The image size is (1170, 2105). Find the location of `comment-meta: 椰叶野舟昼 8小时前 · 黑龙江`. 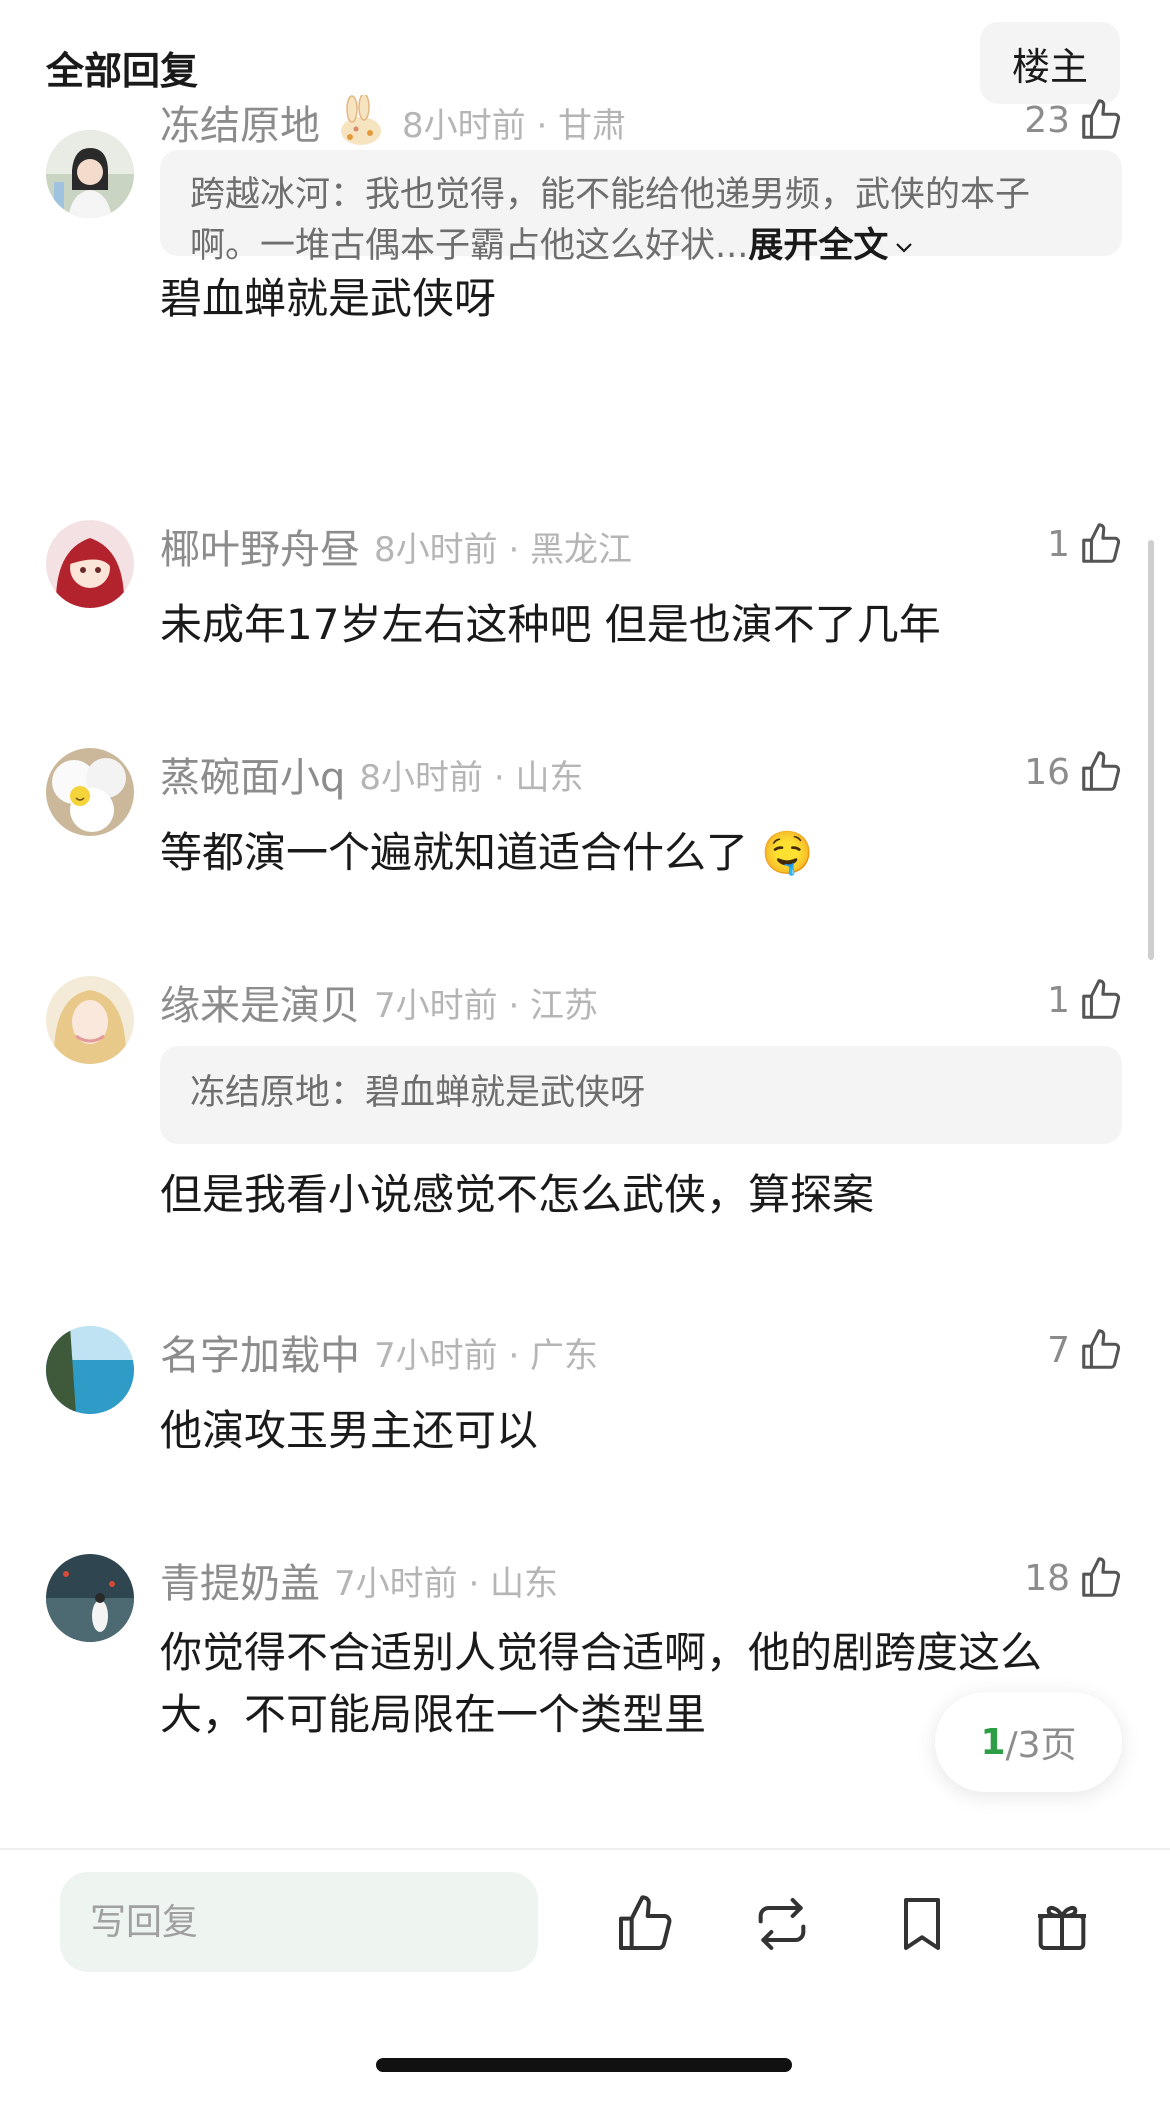

comment-meta: 椰叶野舟昼 8小时前 · 黑龙江 is located at coordinates (396, 546).